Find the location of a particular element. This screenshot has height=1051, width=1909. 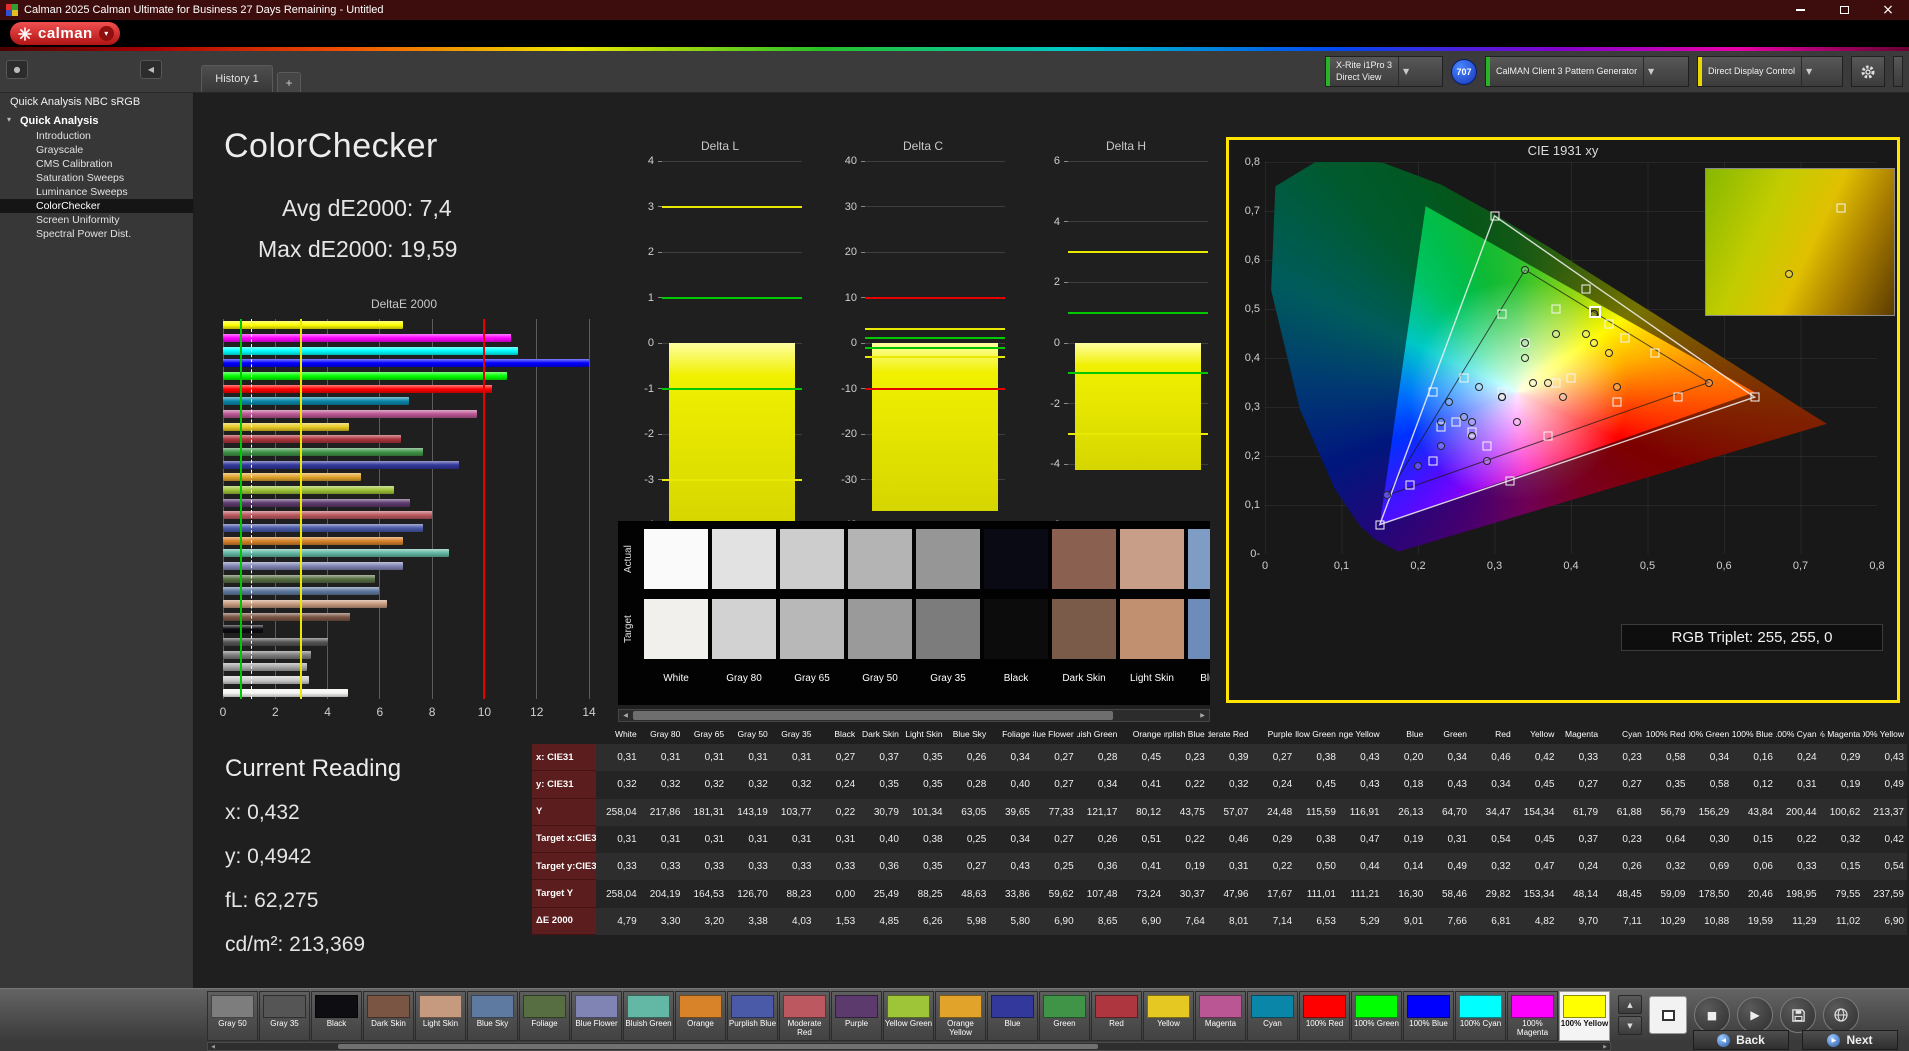

tab-history-1: History 1 is located at coordinates (237, 78).